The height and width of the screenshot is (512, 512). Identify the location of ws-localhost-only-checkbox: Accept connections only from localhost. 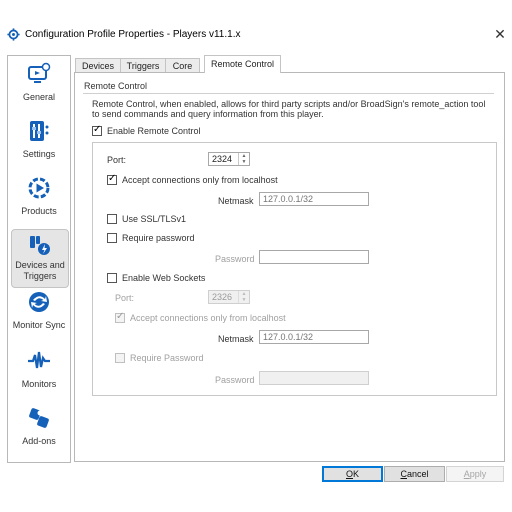
(200, 317).